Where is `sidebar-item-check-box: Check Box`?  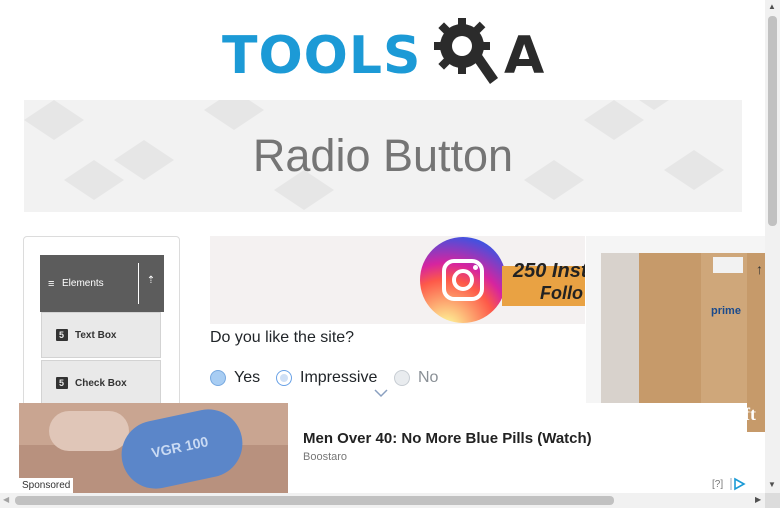
sidebar-item-check-box: Check Box is located at coordinates (101, 383).